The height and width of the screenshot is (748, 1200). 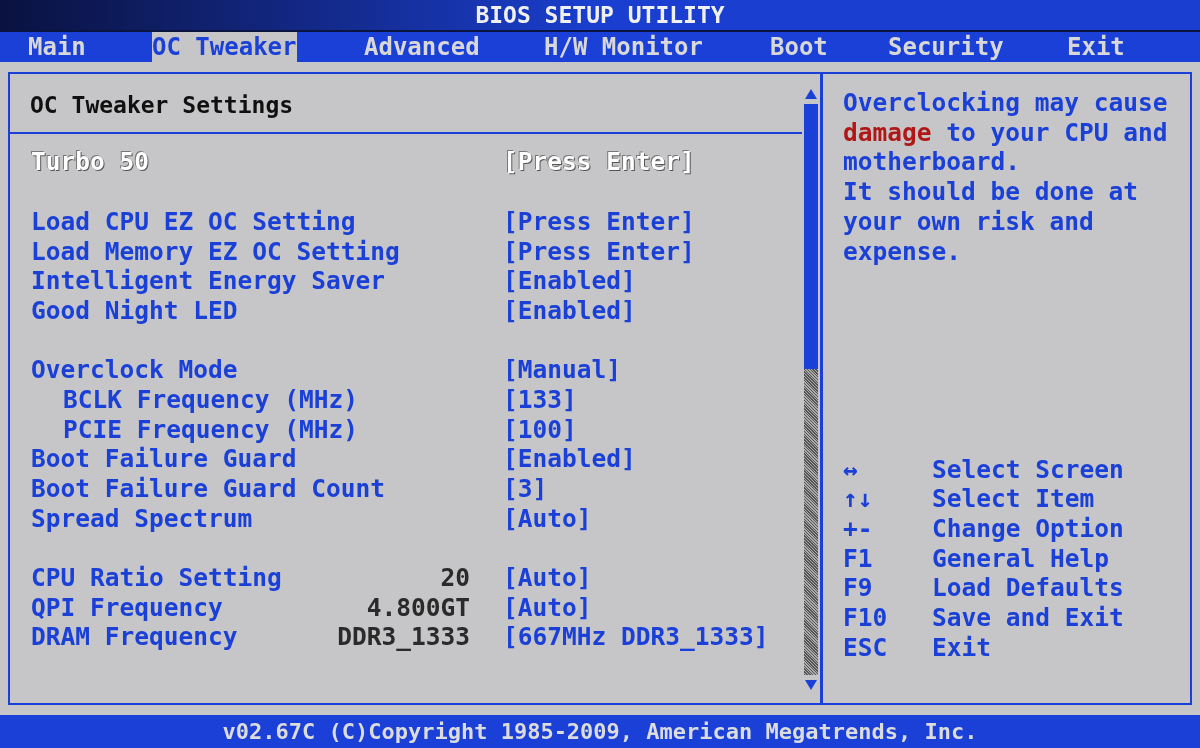 I want to click on key-label: ESC, so click(x=865, y=647).